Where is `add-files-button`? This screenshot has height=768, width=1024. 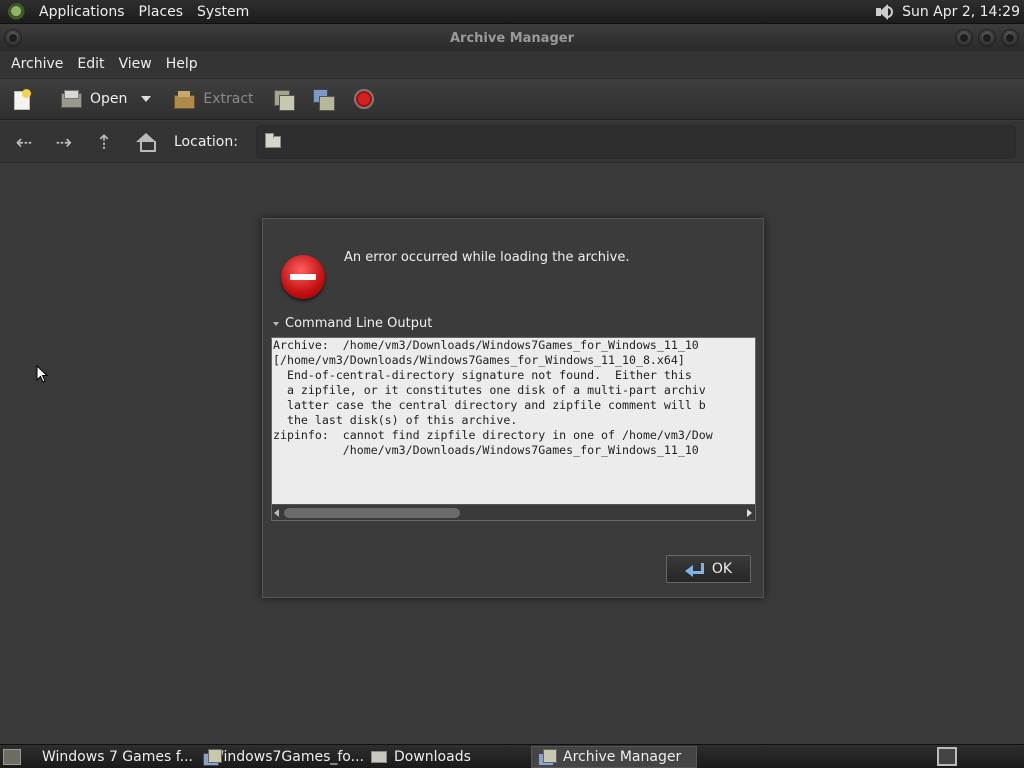
add-files-button is located at coordinates (283, 99).